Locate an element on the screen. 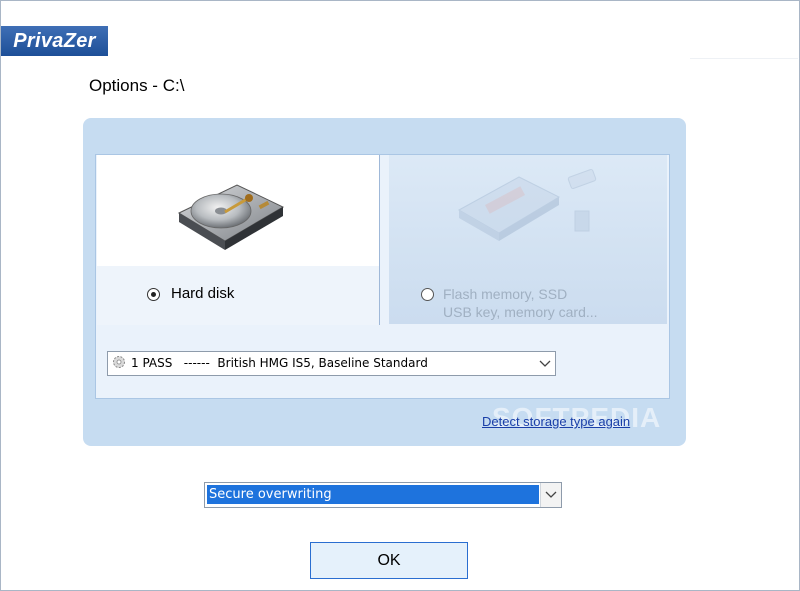 This screenshot has height=591, width=800. dropdown-button is located at coordinates (550, 495).